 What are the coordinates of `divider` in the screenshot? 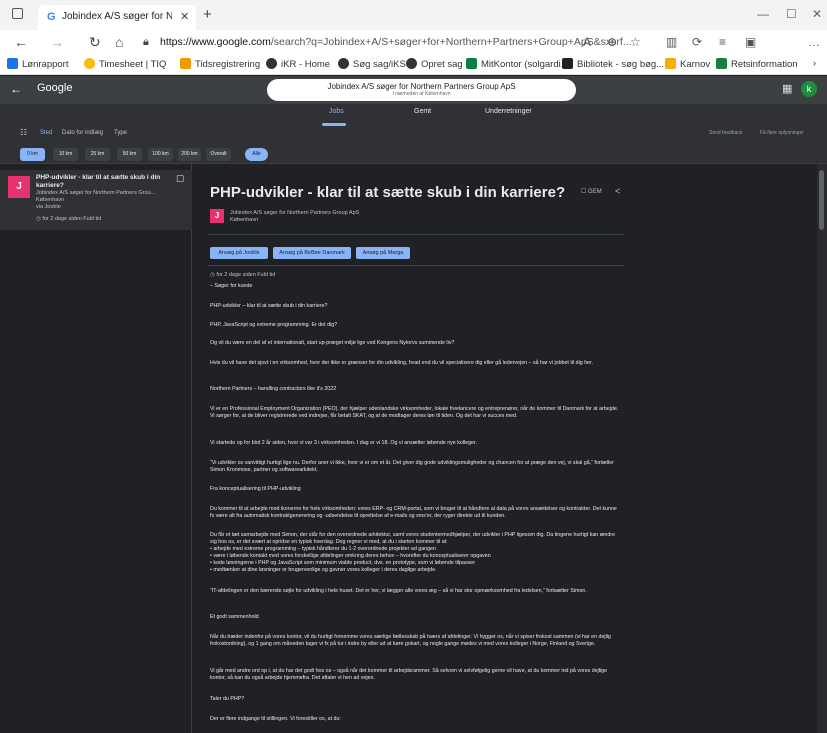 It's located at (416, 234).